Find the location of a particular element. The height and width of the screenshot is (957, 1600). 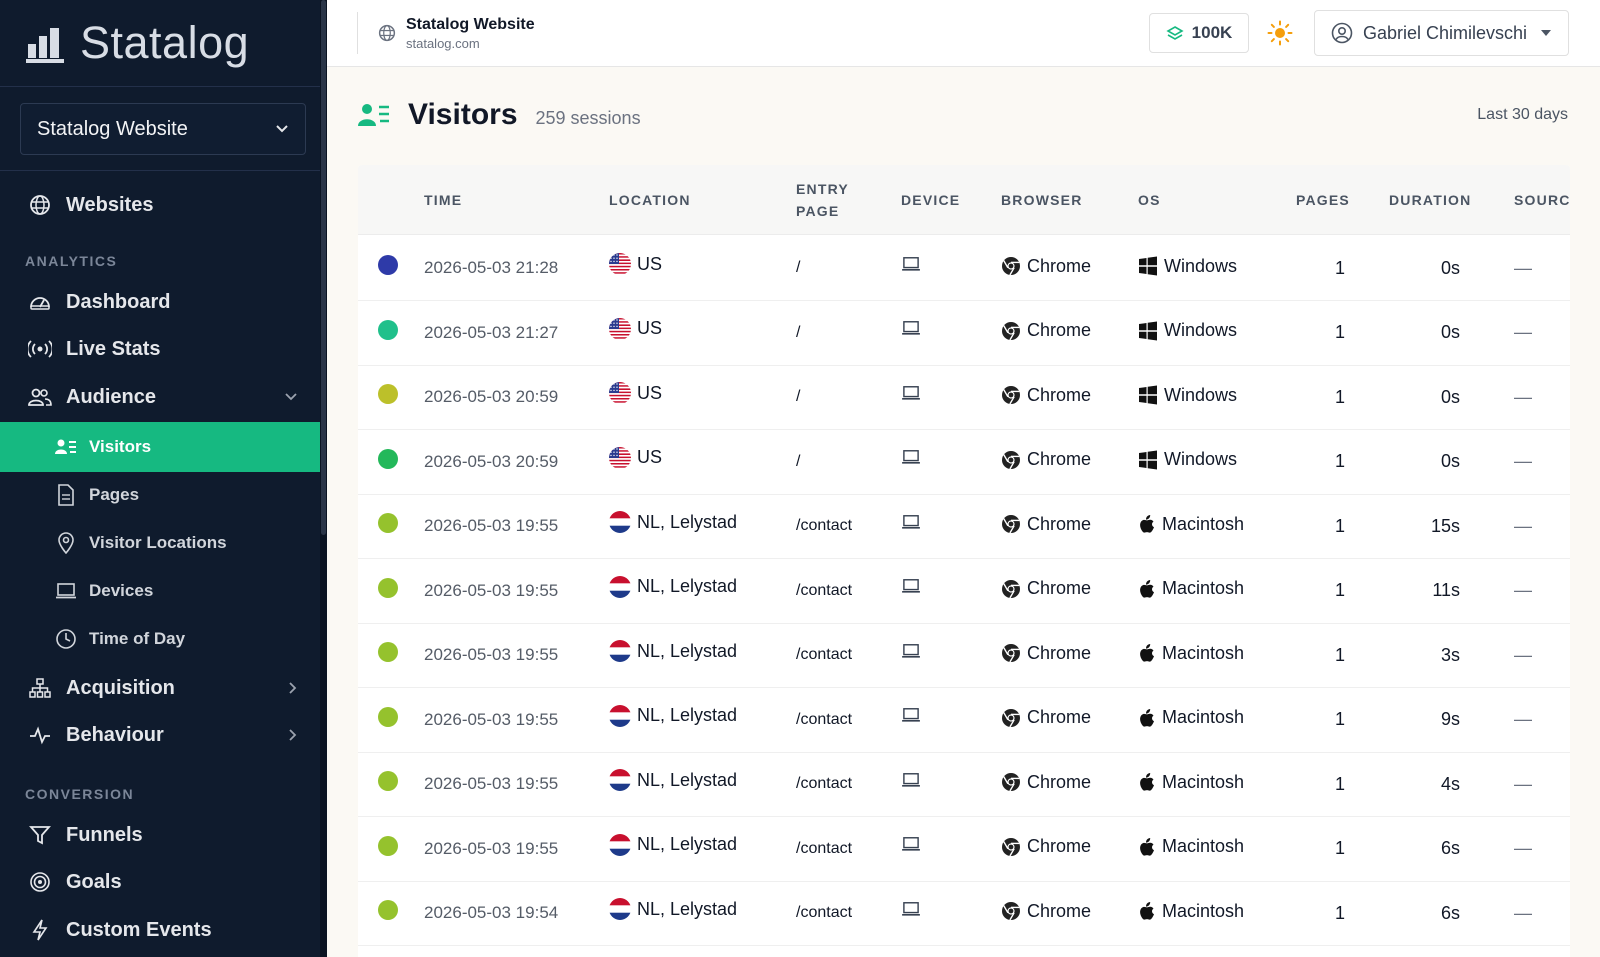

site-selector: Statalog Website is located at coordinates (163, 129).